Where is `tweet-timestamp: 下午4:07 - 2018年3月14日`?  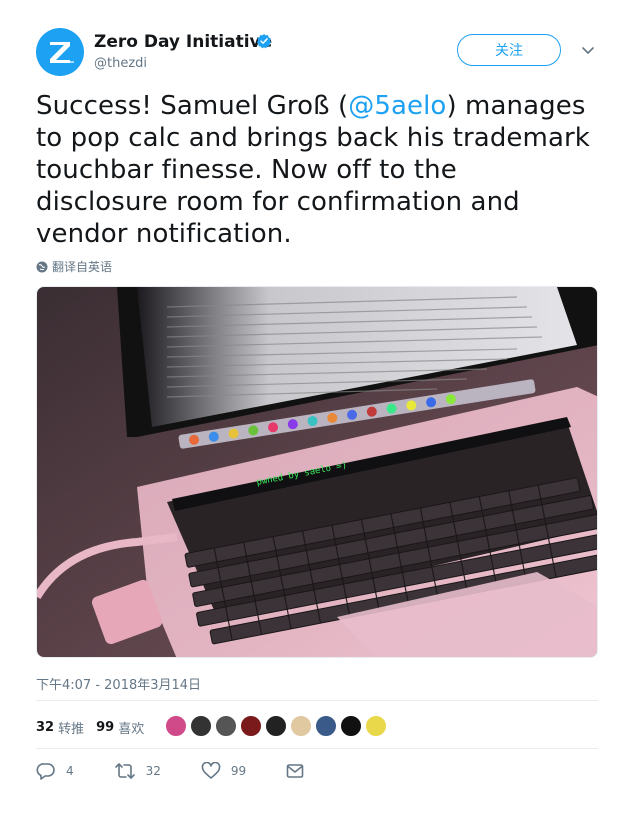
tweet-timestamp: 下午4:07 - 2018年3月14日 is located at coordinates (118, 683).